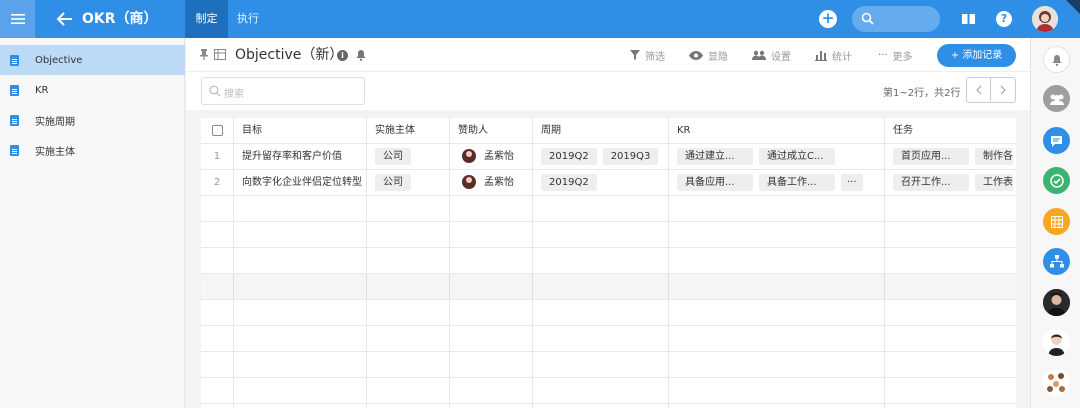 The width and height of the screenshot is (1080, 408). I want to click on period-tag: 2019Q3, so click(630, 156).